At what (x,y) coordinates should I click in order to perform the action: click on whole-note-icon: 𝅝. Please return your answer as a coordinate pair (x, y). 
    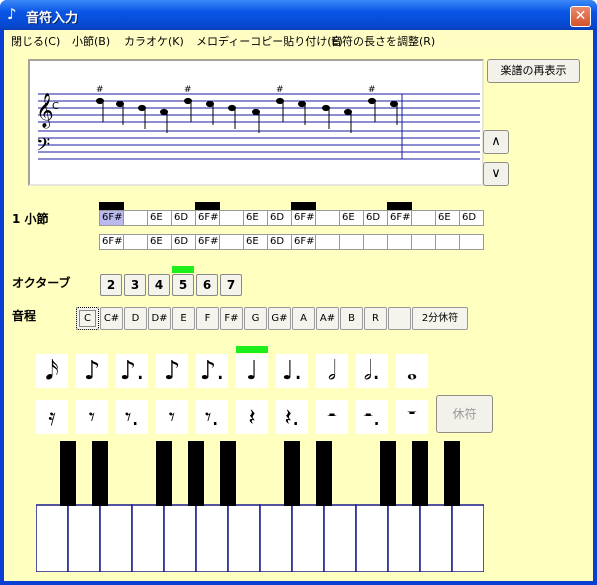
    Looking at the image, I should click on (412, 371).